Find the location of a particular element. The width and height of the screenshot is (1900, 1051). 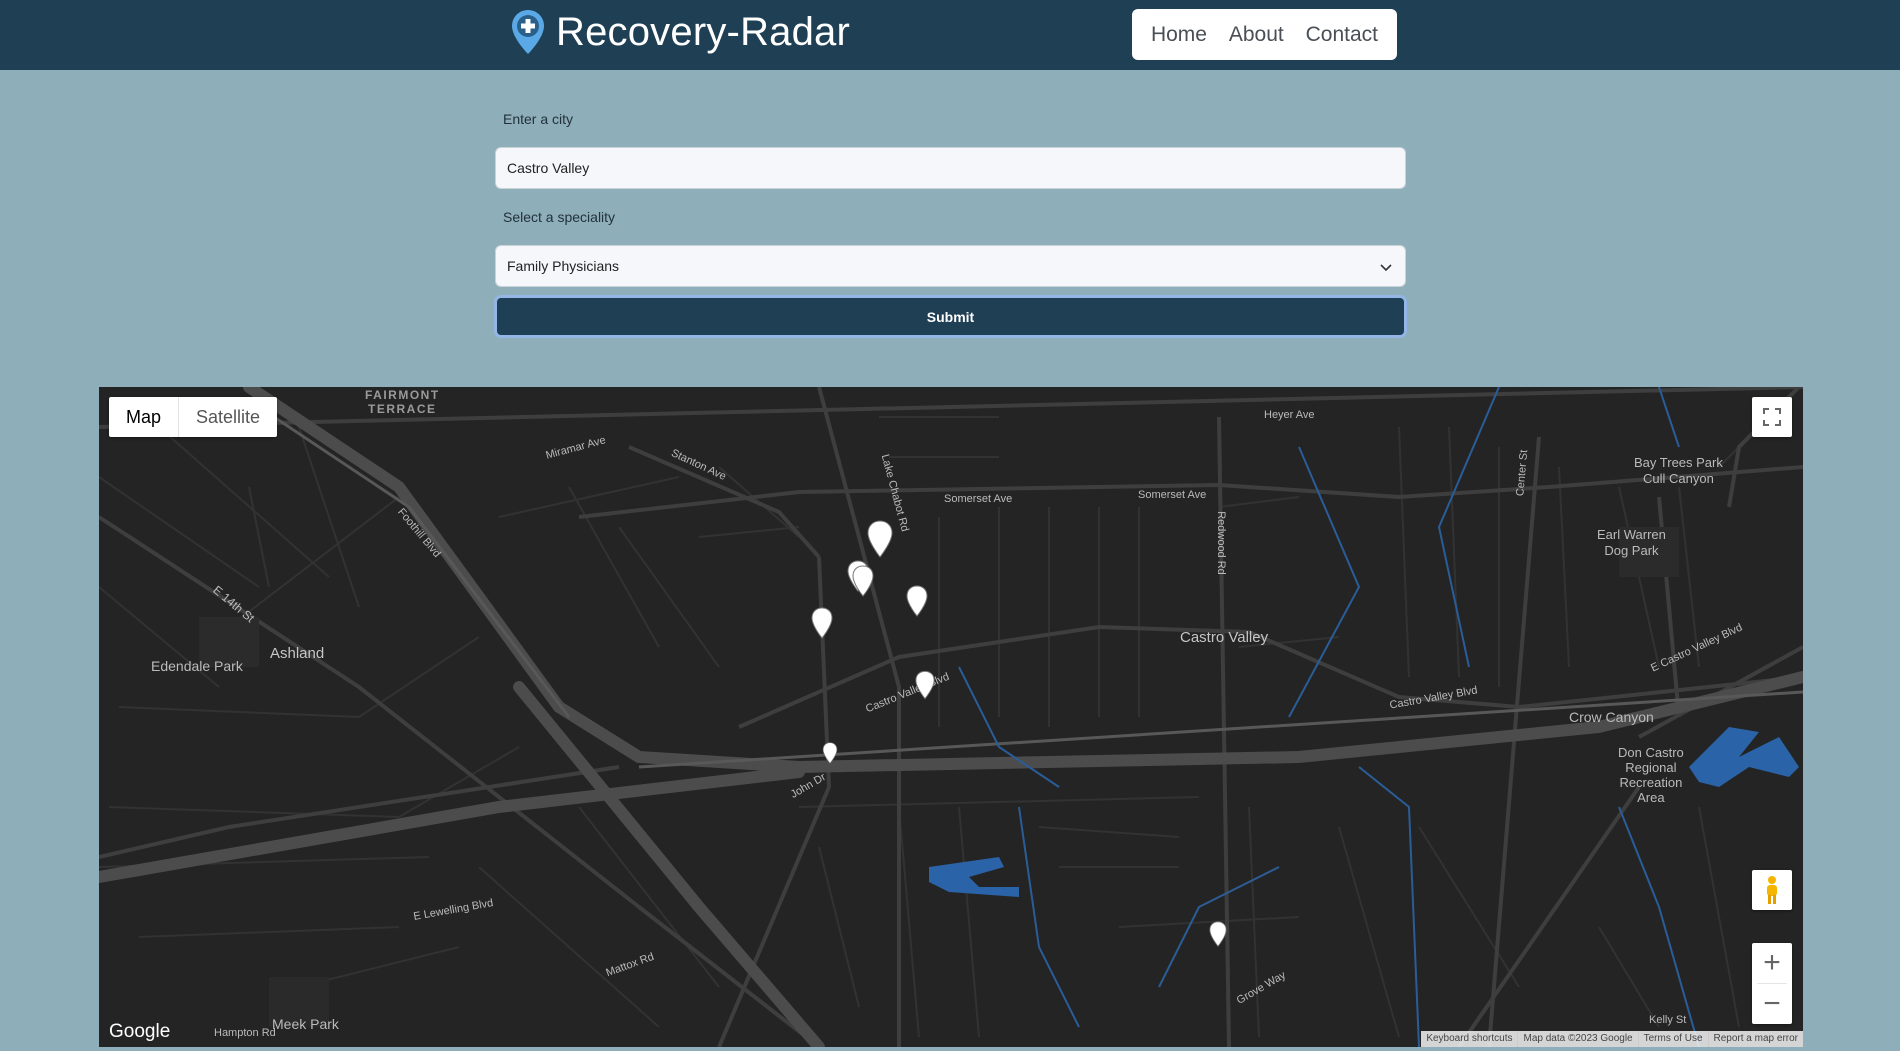

street-label: Kelly St is located at coordinates (1668, 1020).